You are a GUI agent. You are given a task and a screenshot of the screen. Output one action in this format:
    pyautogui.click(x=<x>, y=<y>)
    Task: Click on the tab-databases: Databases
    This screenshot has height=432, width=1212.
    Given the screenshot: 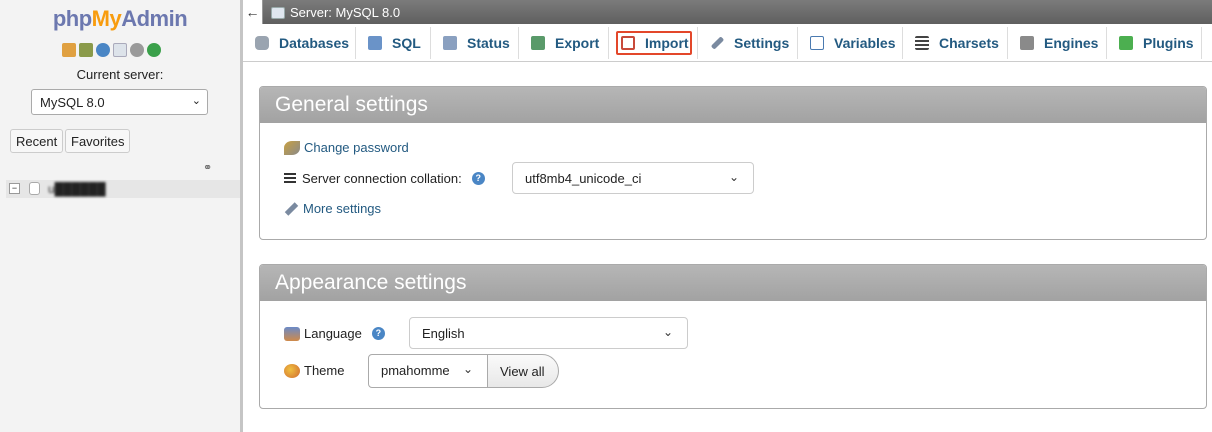 What is the action you would take?
    pyautogui.click(x=299, y=43)
    